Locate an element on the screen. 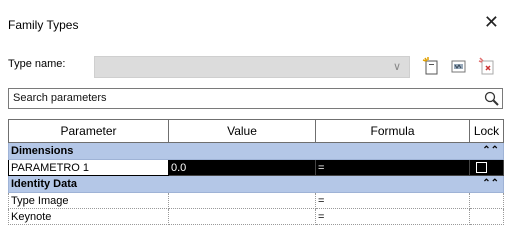 The image size is (509, 241). table-row: PARAMETRO 1 0.0 = is located at coordinates (256, 167).